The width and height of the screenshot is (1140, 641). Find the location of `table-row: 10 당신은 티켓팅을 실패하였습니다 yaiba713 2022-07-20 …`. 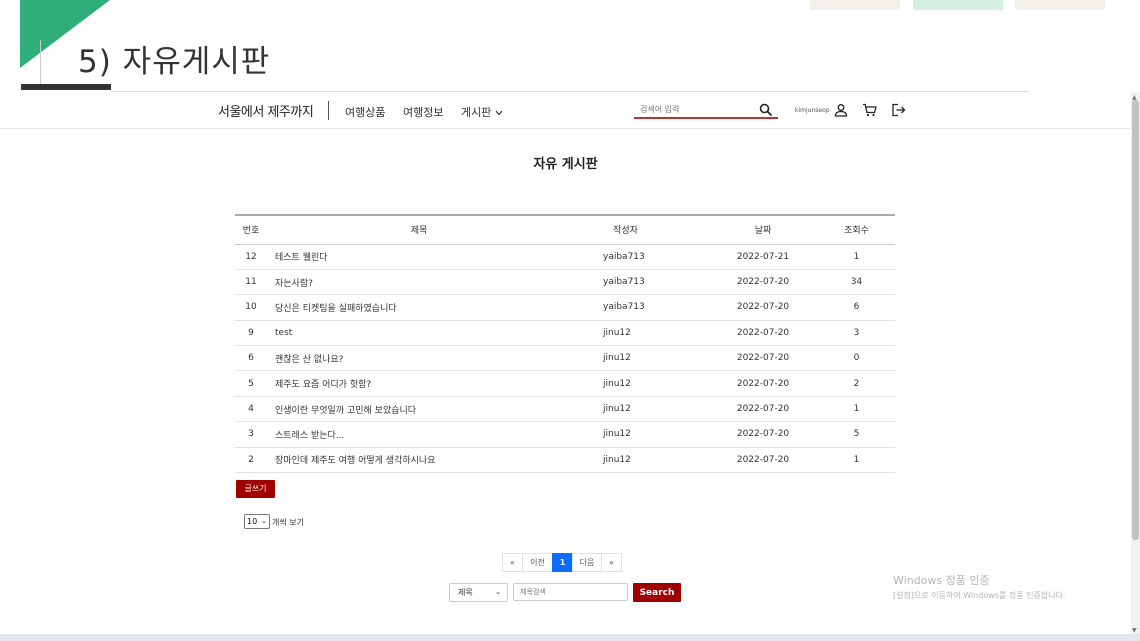

table-row: 10 당신은 티켓팅을 실패하였습니다 yaiba713 2022-07-20 … is located at coordinates (565, 307).